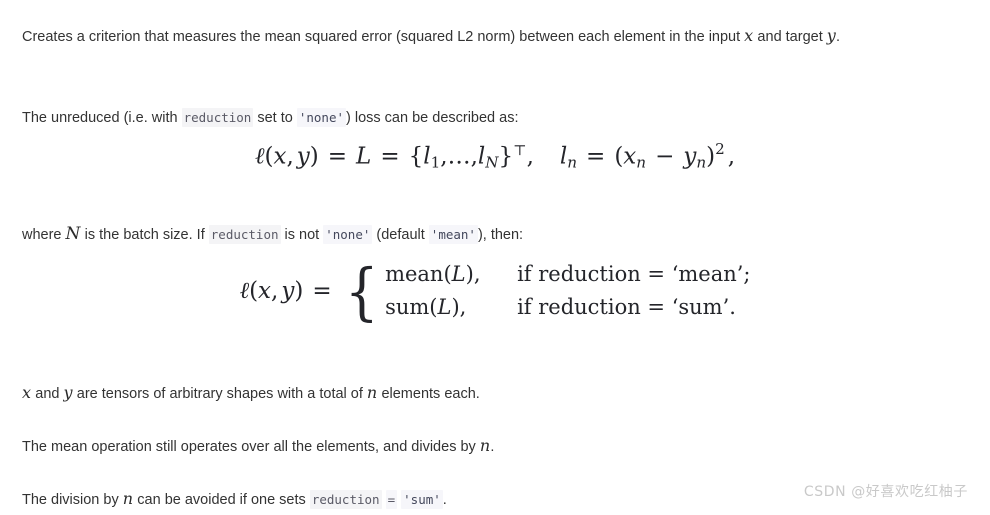 Image resolution: width=990 pixels, height=515 pixels. I want to click on division-text-part1: The division by, so click(72, 499).